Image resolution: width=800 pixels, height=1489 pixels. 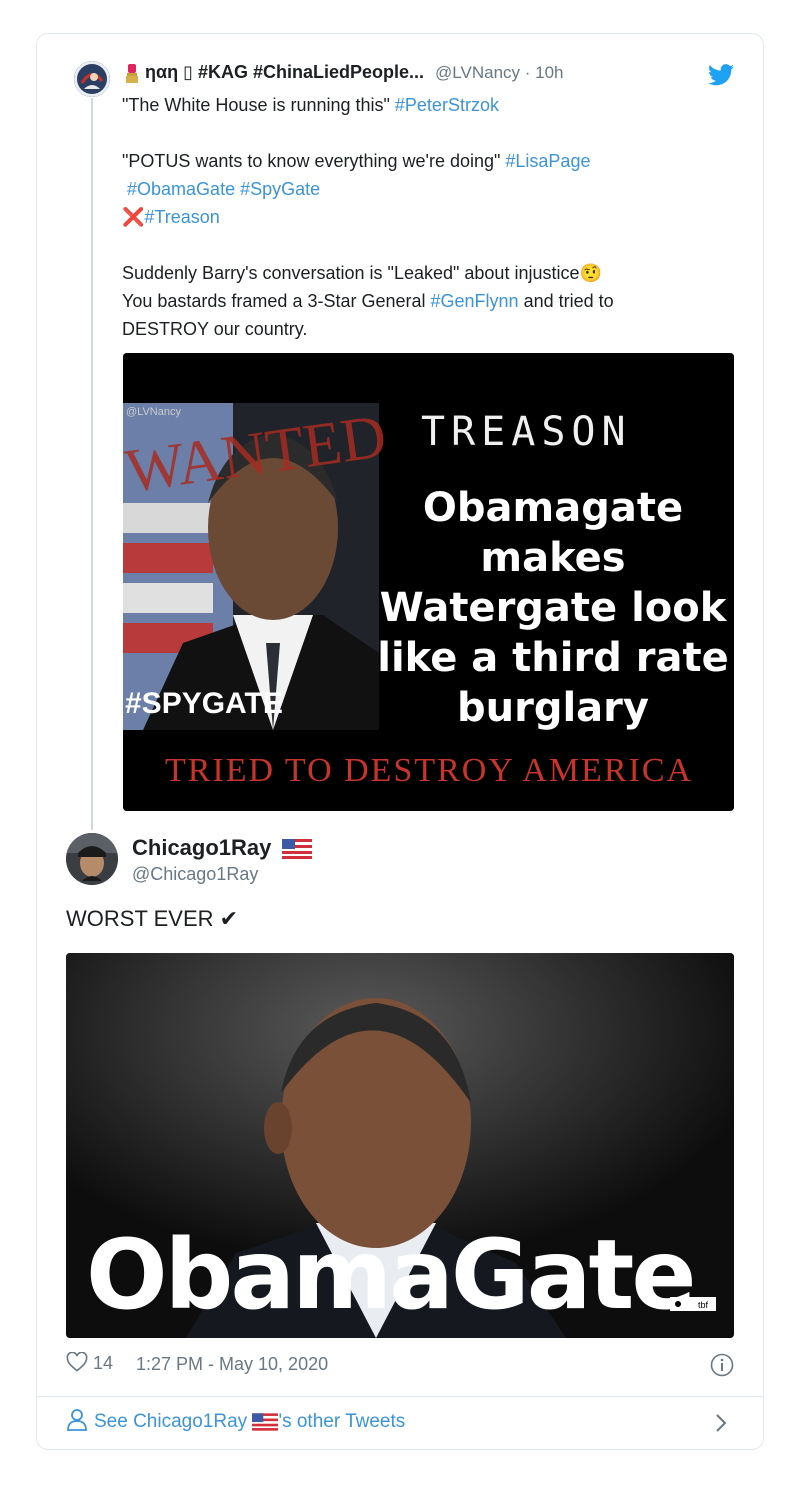 I want to click on tweet-timestamp: 1:27 PM - May 10, 2020, so click(x=232, y=1364).